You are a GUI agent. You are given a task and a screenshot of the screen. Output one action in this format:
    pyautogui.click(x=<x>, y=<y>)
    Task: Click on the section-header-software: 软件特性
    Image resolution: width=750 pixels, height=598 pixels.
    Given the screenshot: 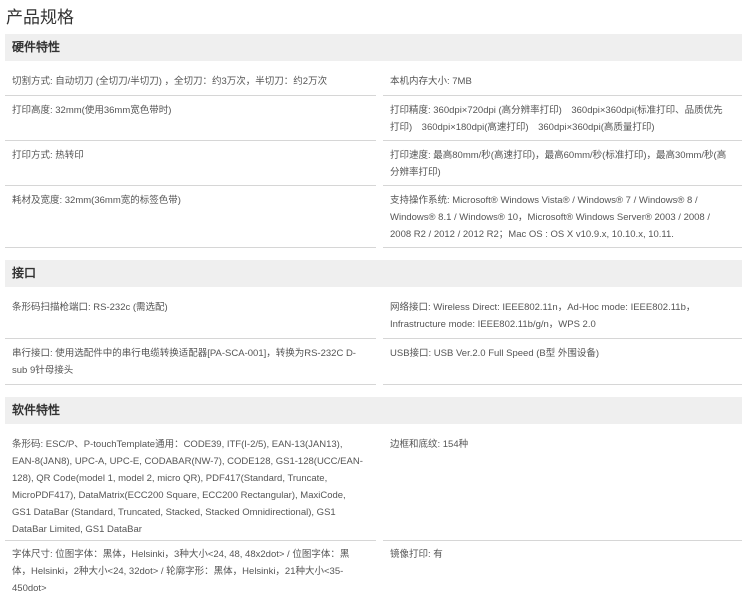 What is the action you would take?
    pyautogui.click(x=373, y=410)
    